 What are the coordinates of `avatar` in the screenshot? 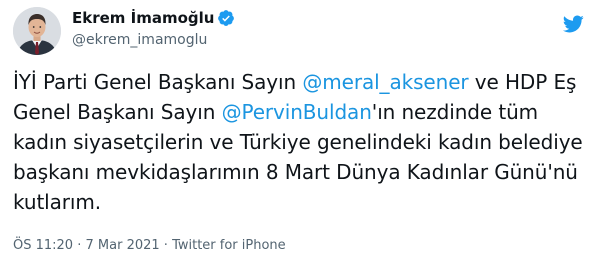 It's located at (37, 31).